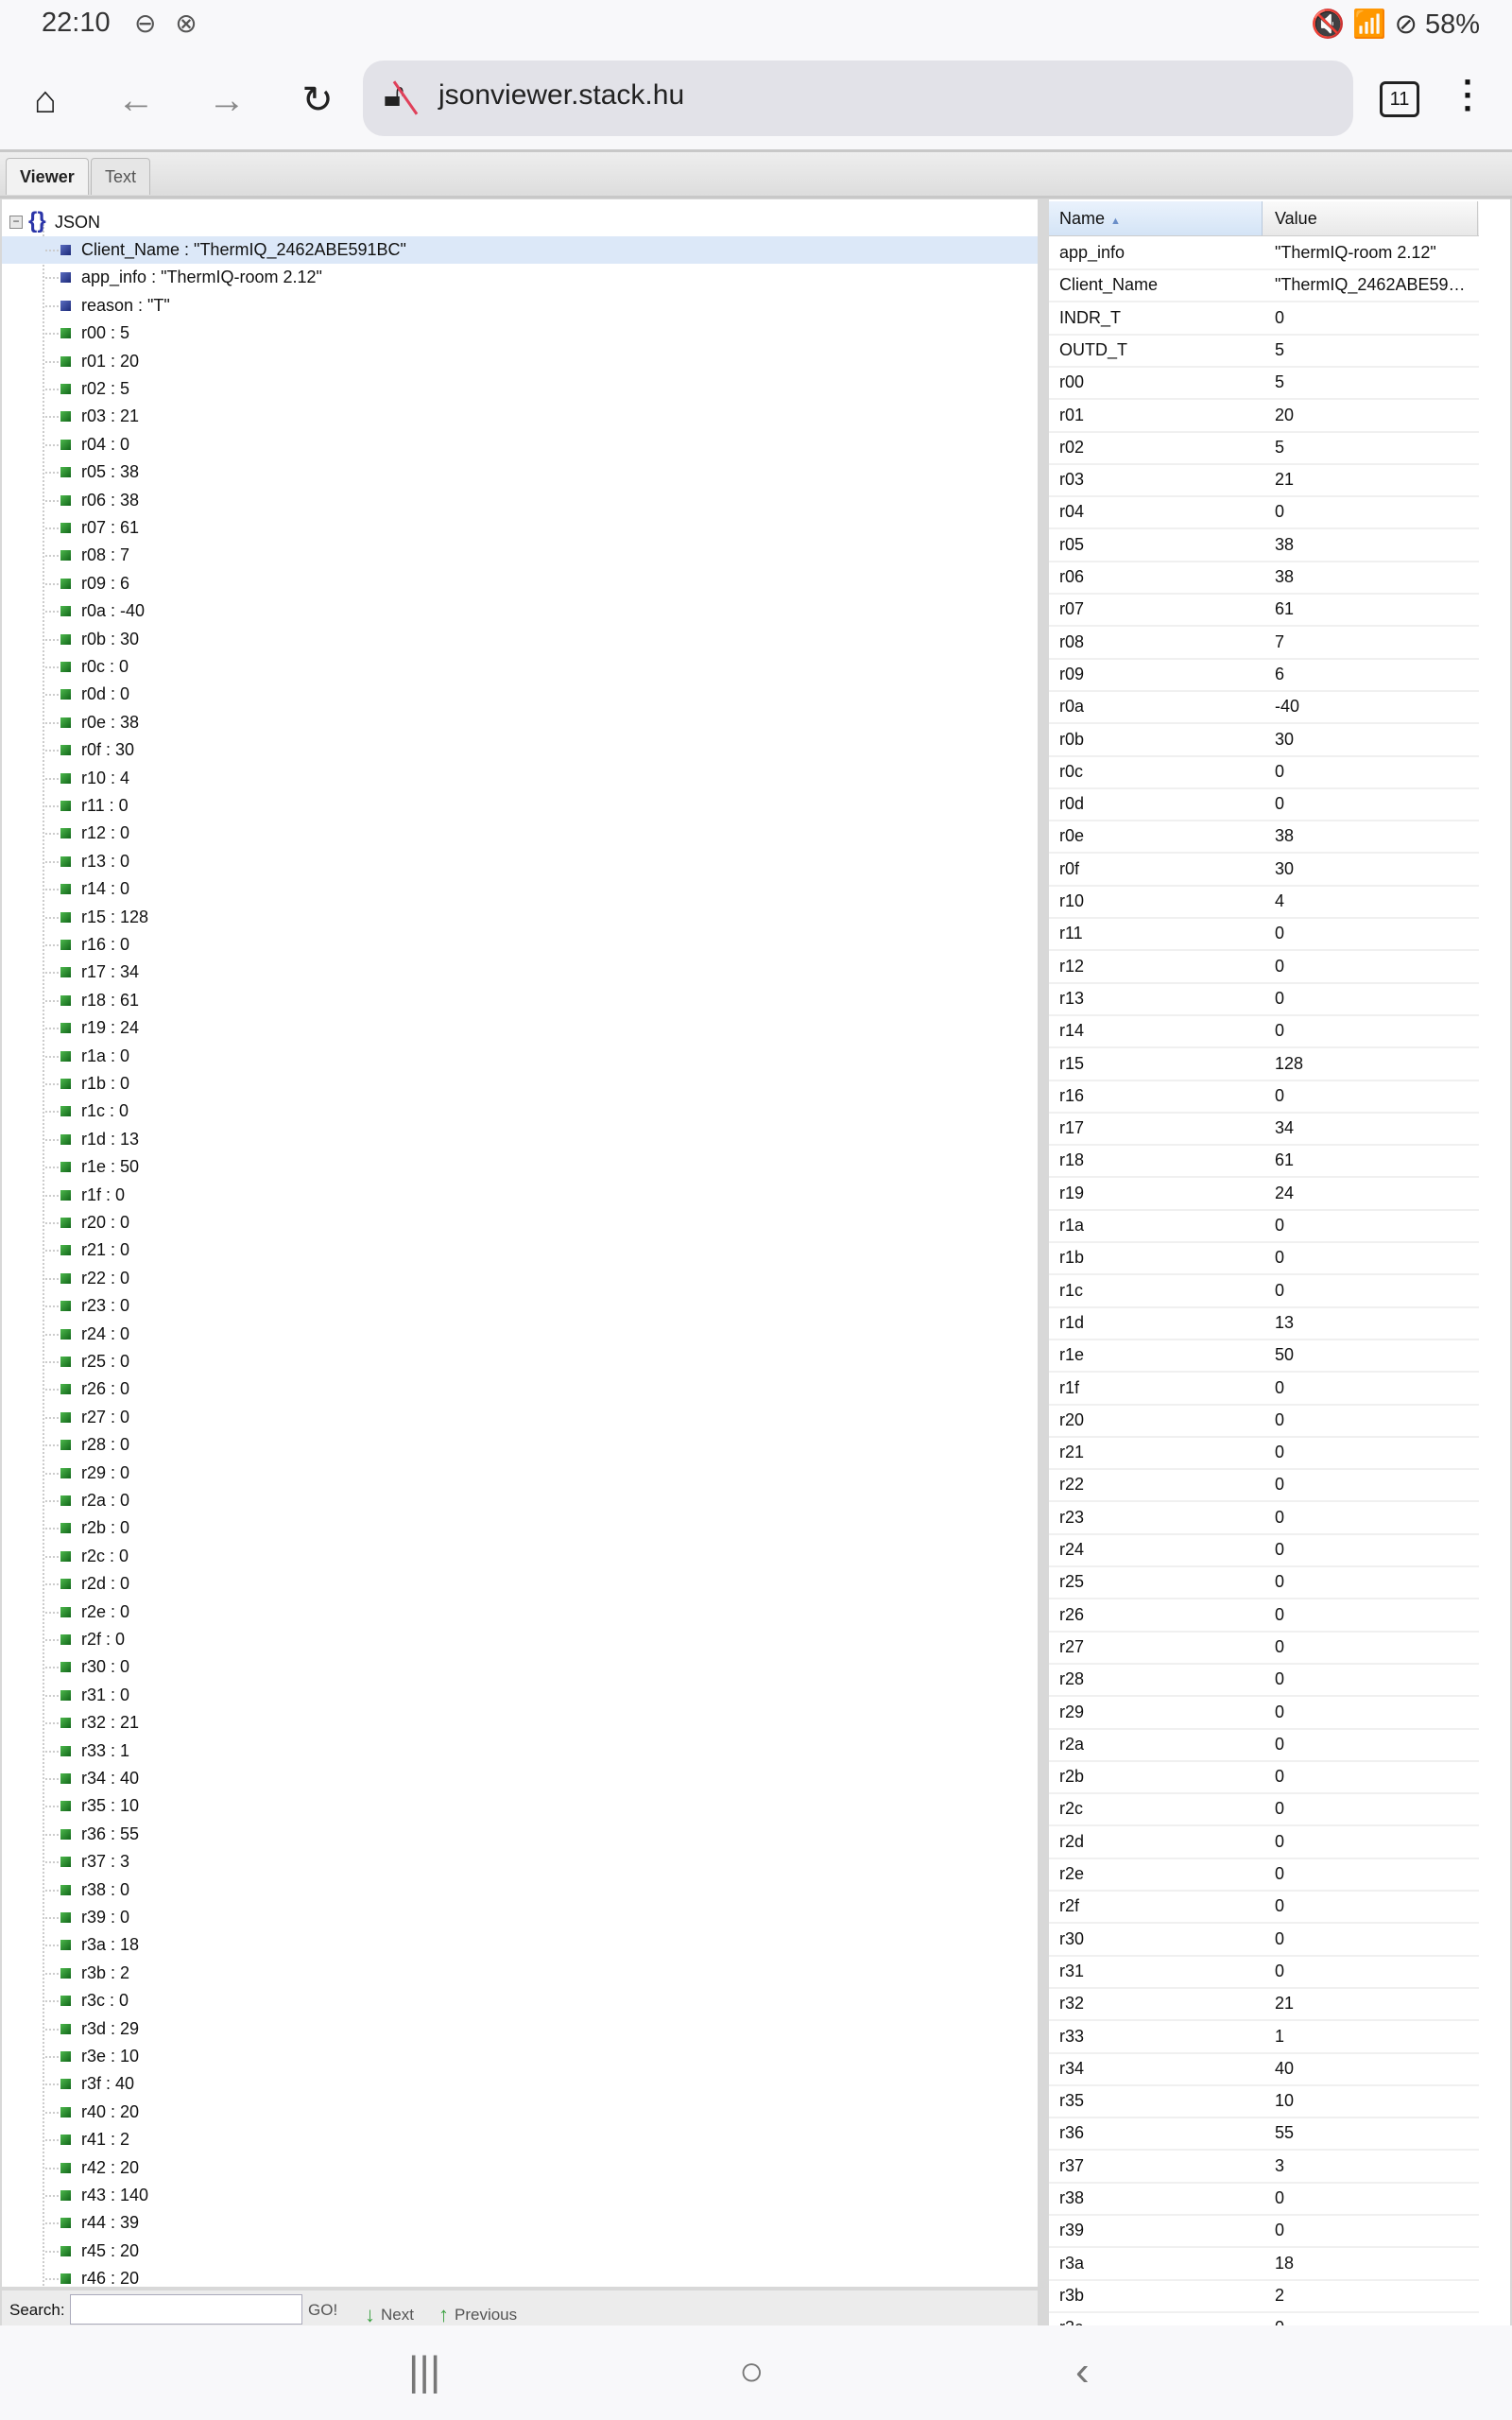 Image resolution: width=1512 pixels, height=2420 pixels. What do you see at coordinates (1264, 1226) in the screenshot?
I see `grid-row: r1a 0` at bounding box center [1264, 1226].